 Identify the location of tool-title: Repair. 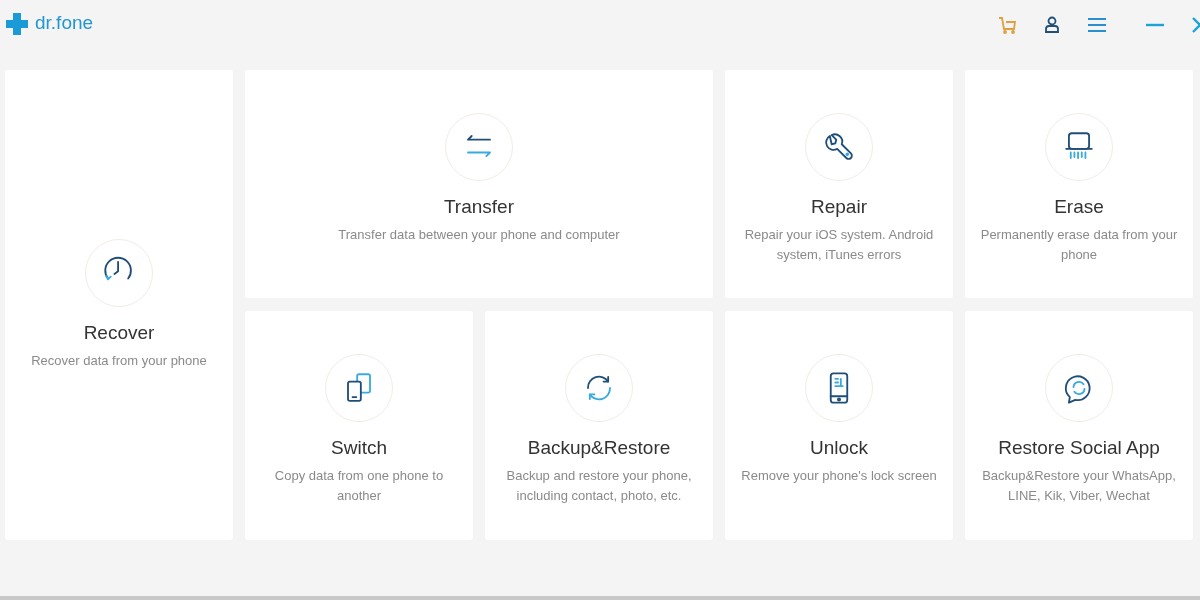
(839, 207).